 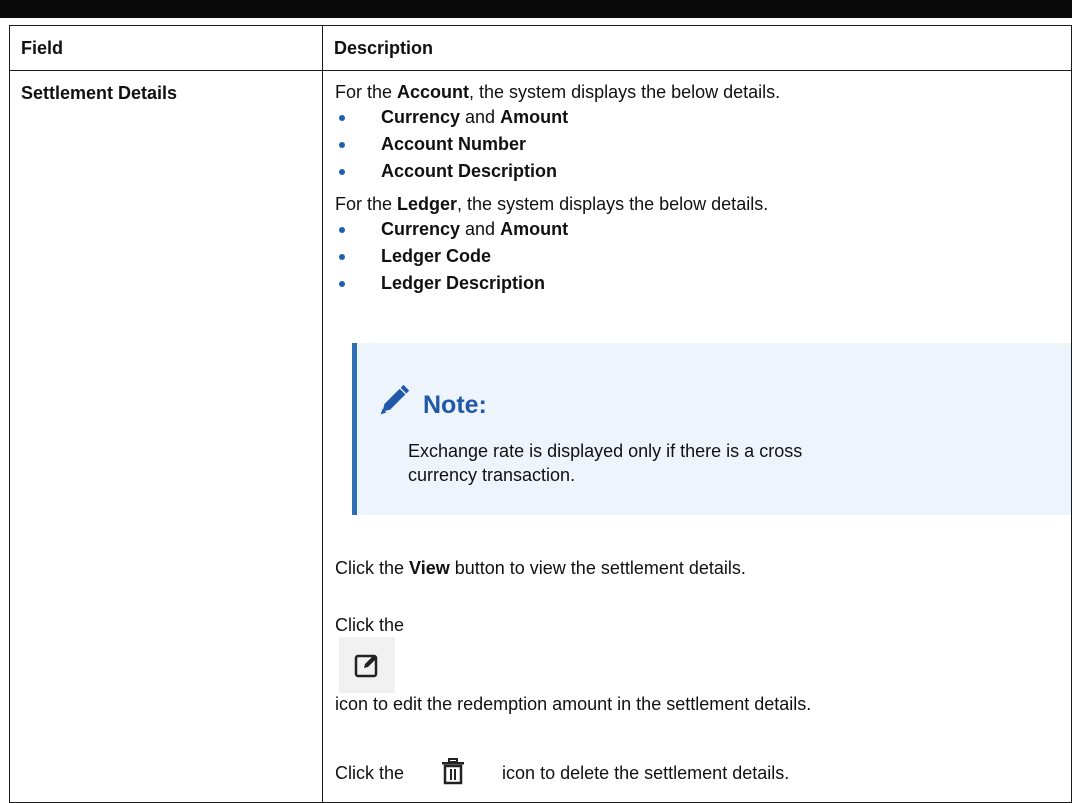 I want to click on list-item: Account Number, so click(x=703, y=144).